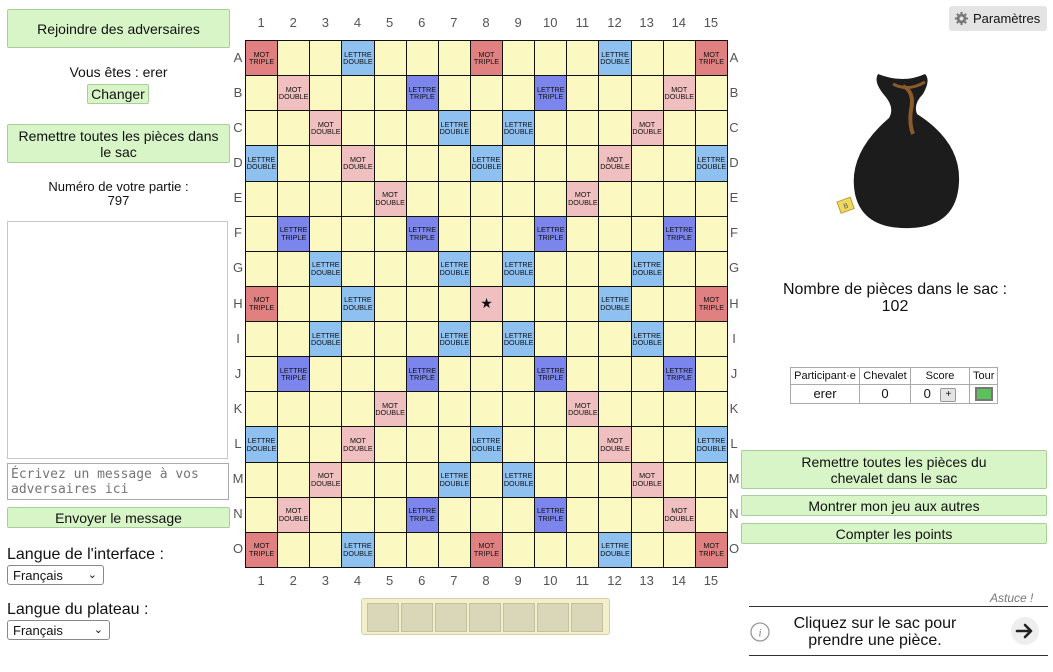 The image size is (1053, 672). What do you see at coordinates (519, 374) in the screenshot?
I see `board-cell-J9` at bounding box center [519, 374].